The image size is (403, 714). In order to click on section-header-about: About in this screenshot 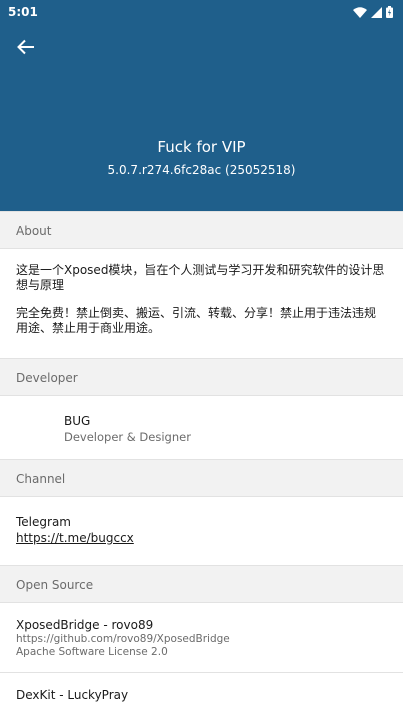, I will do `click(201, 230)`.